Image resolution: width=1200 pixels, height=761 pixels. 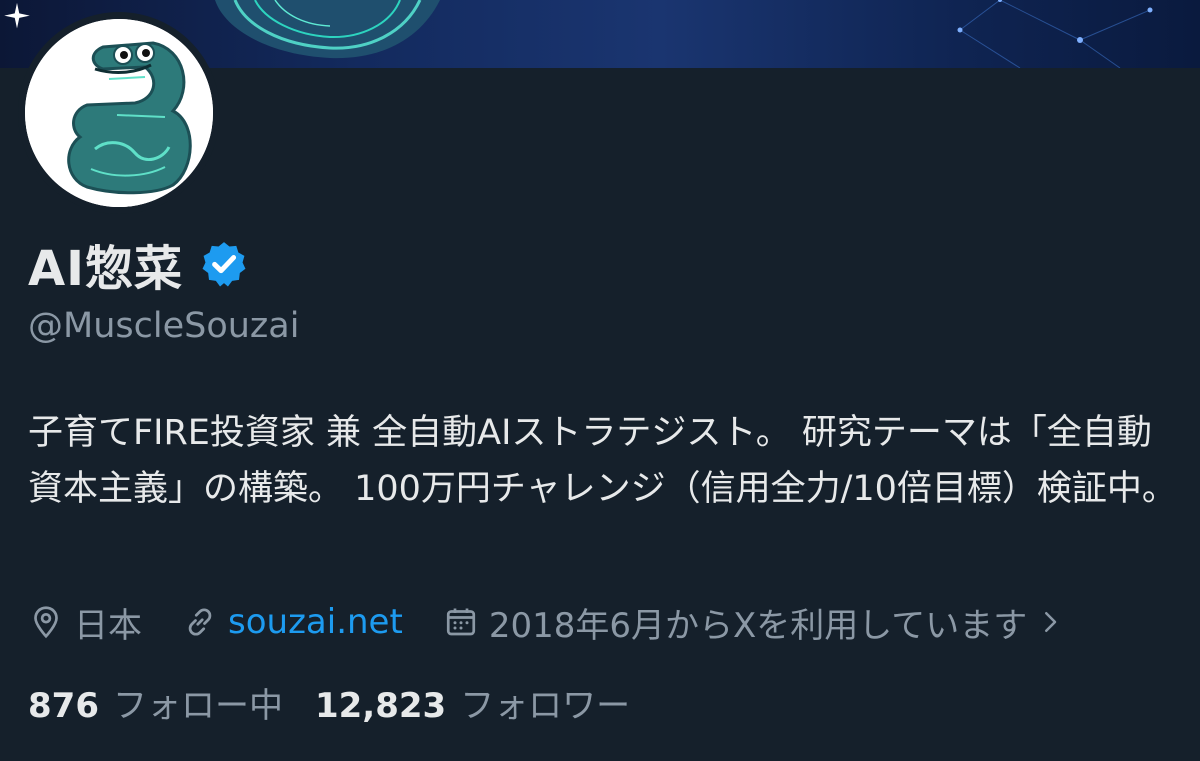 What do you see at coordinates (1050, 622) in the screenshot?
I see `chevron-right-icon` at bounding box center [1050, 622].